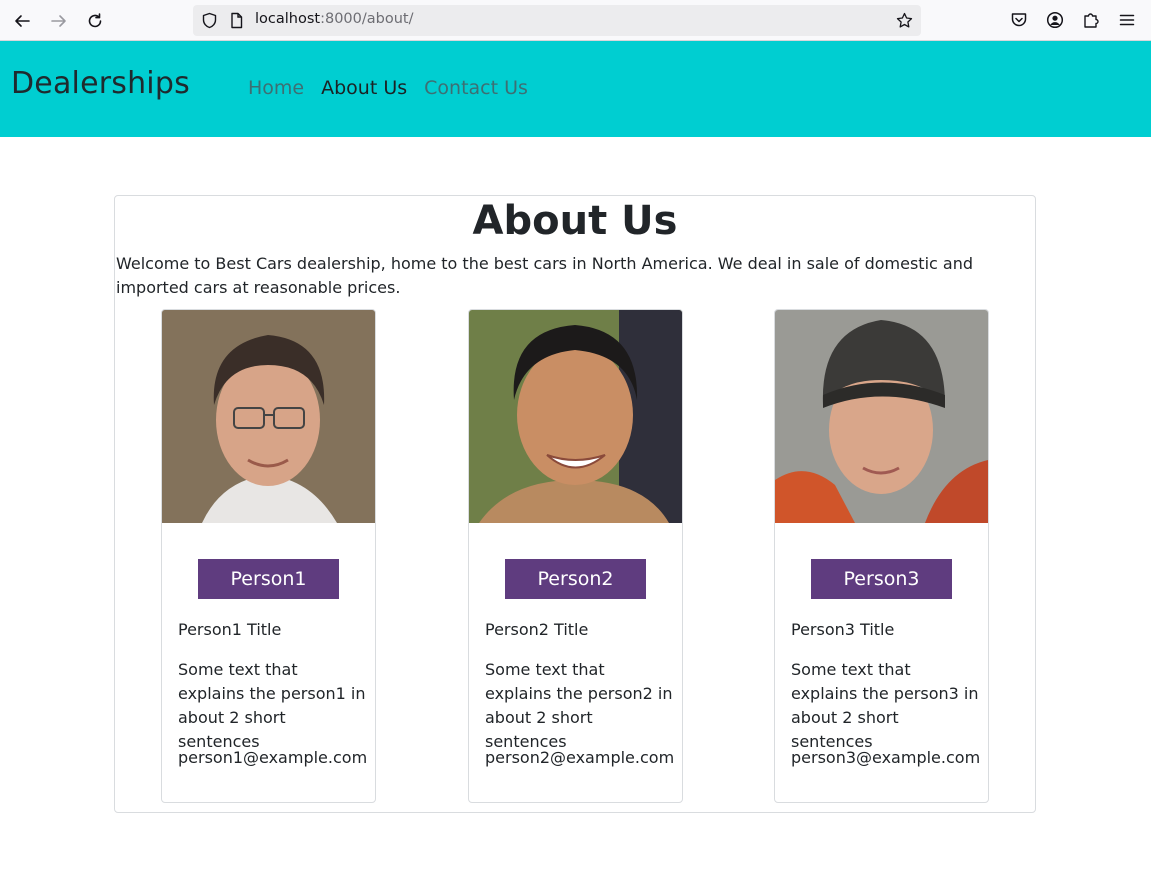 The width and height of the screenshot is (1151, 876). I want to click on forward-arrow-icon, so click(58, 21).